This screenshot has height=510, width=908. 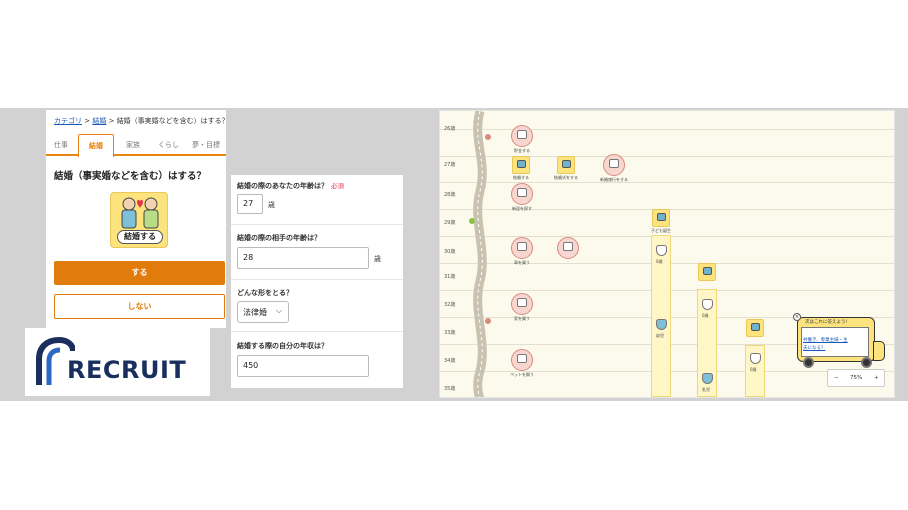 What do you see at coordinates (450, 361) in the screenshot?
I see `age-label: 34歳` at bounding box center [450, 361].